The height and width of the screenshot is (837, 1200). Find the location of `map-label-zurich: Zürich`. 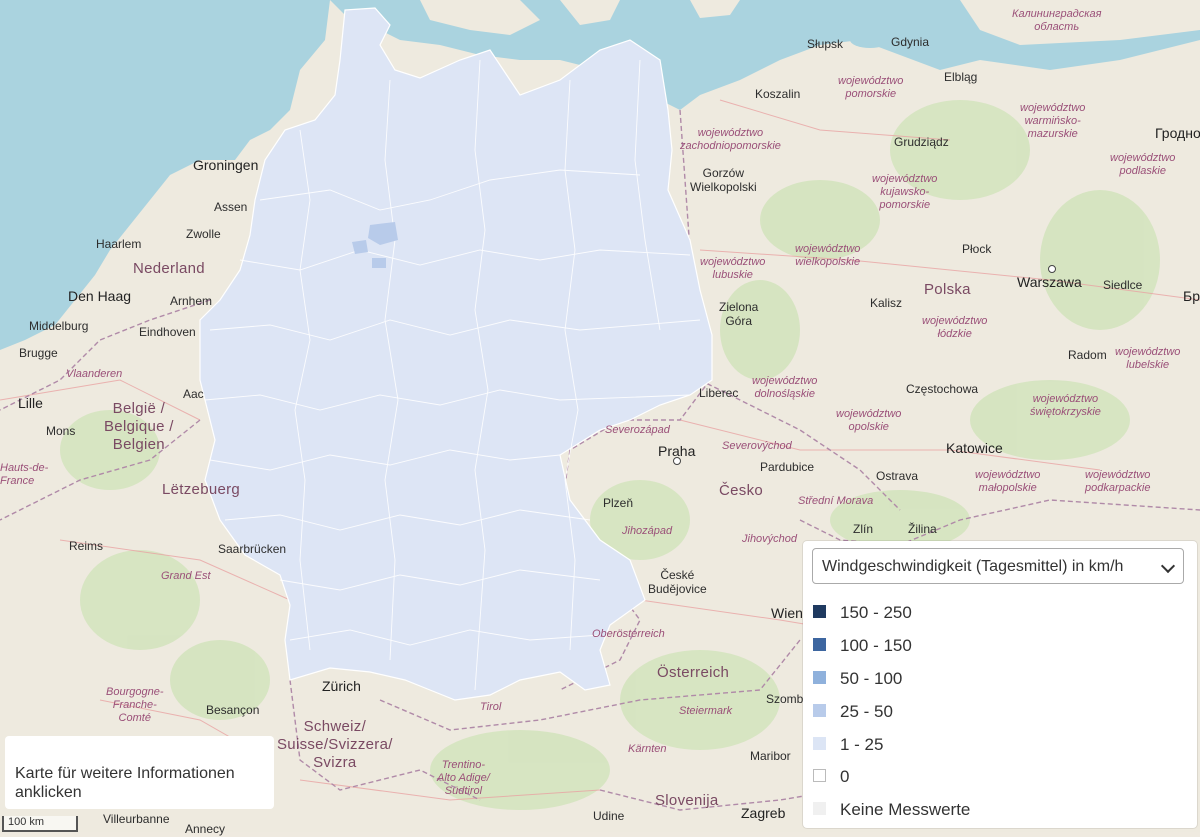

map-label-zurich: Zürich is located at coordinates (341, 686).